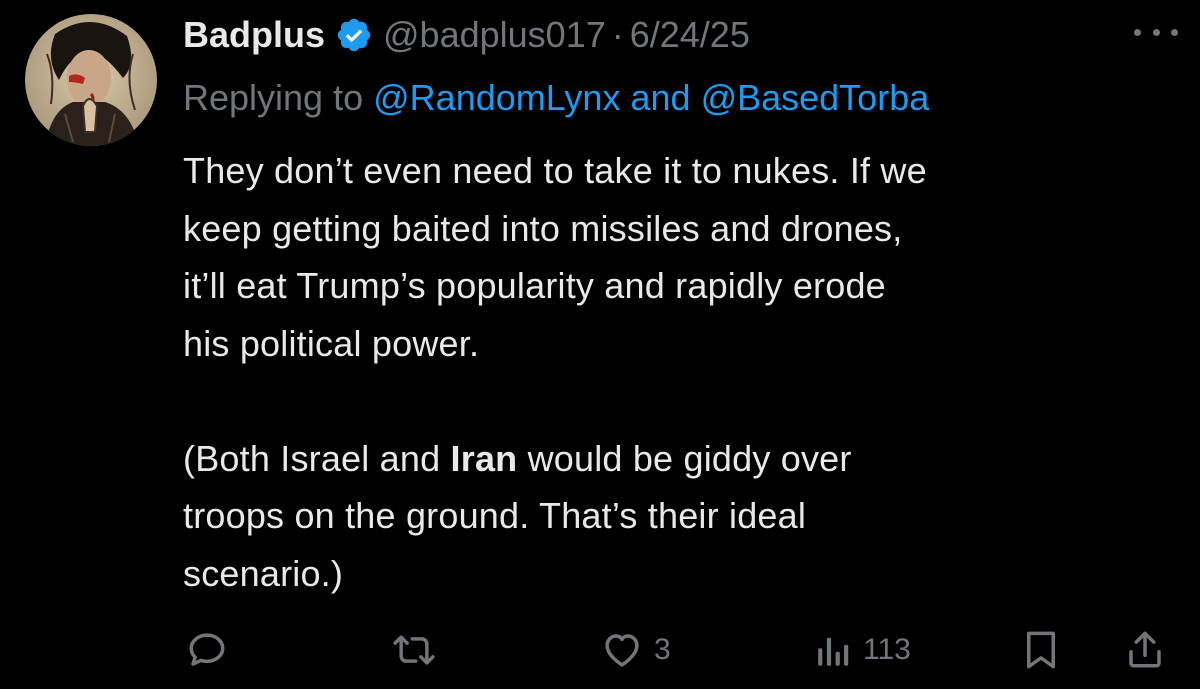 Image resolution: width=1200 pixels, height=689 pixels. I want to click on share-button, so click(1145, 650).